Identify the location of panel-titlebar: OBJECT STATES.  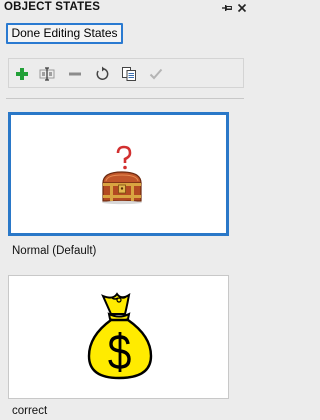
(125, 8).